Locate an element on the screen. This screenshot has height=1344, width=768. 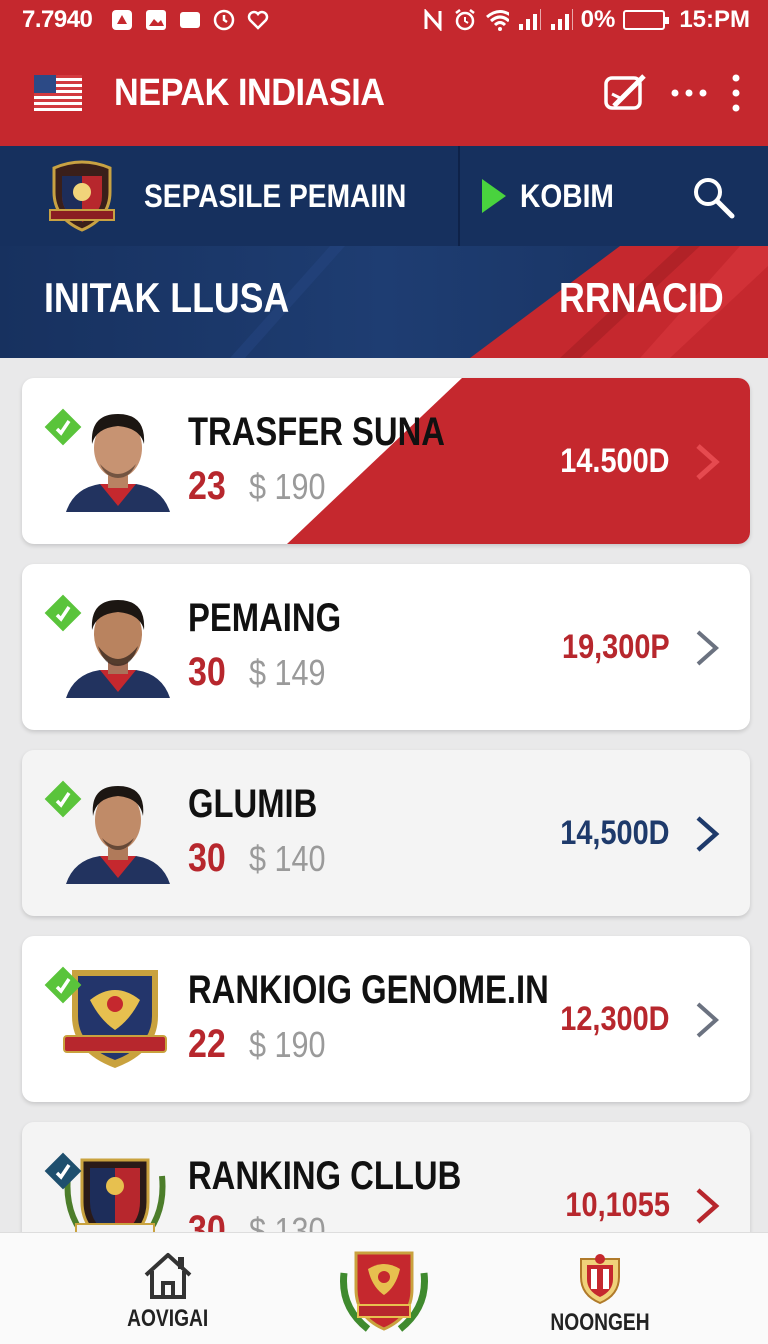
nav-home: AOVIGAI is located at coordinates (168, 1288).